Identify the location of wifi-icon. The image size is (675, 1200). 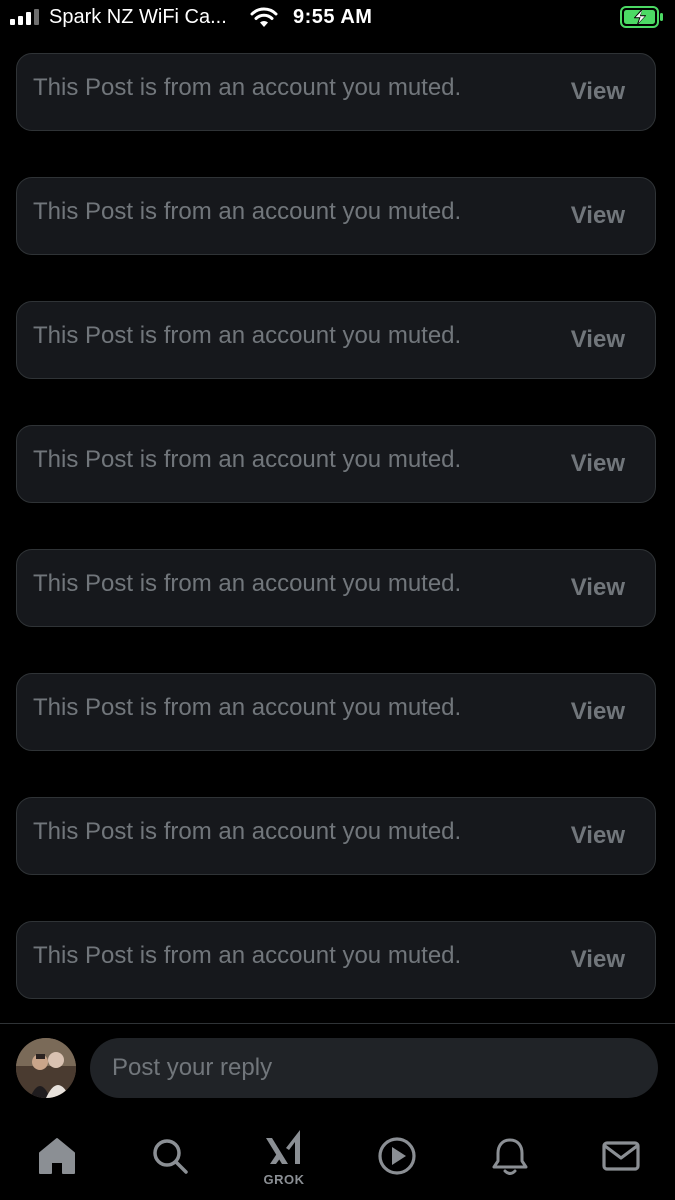
(264, 17).